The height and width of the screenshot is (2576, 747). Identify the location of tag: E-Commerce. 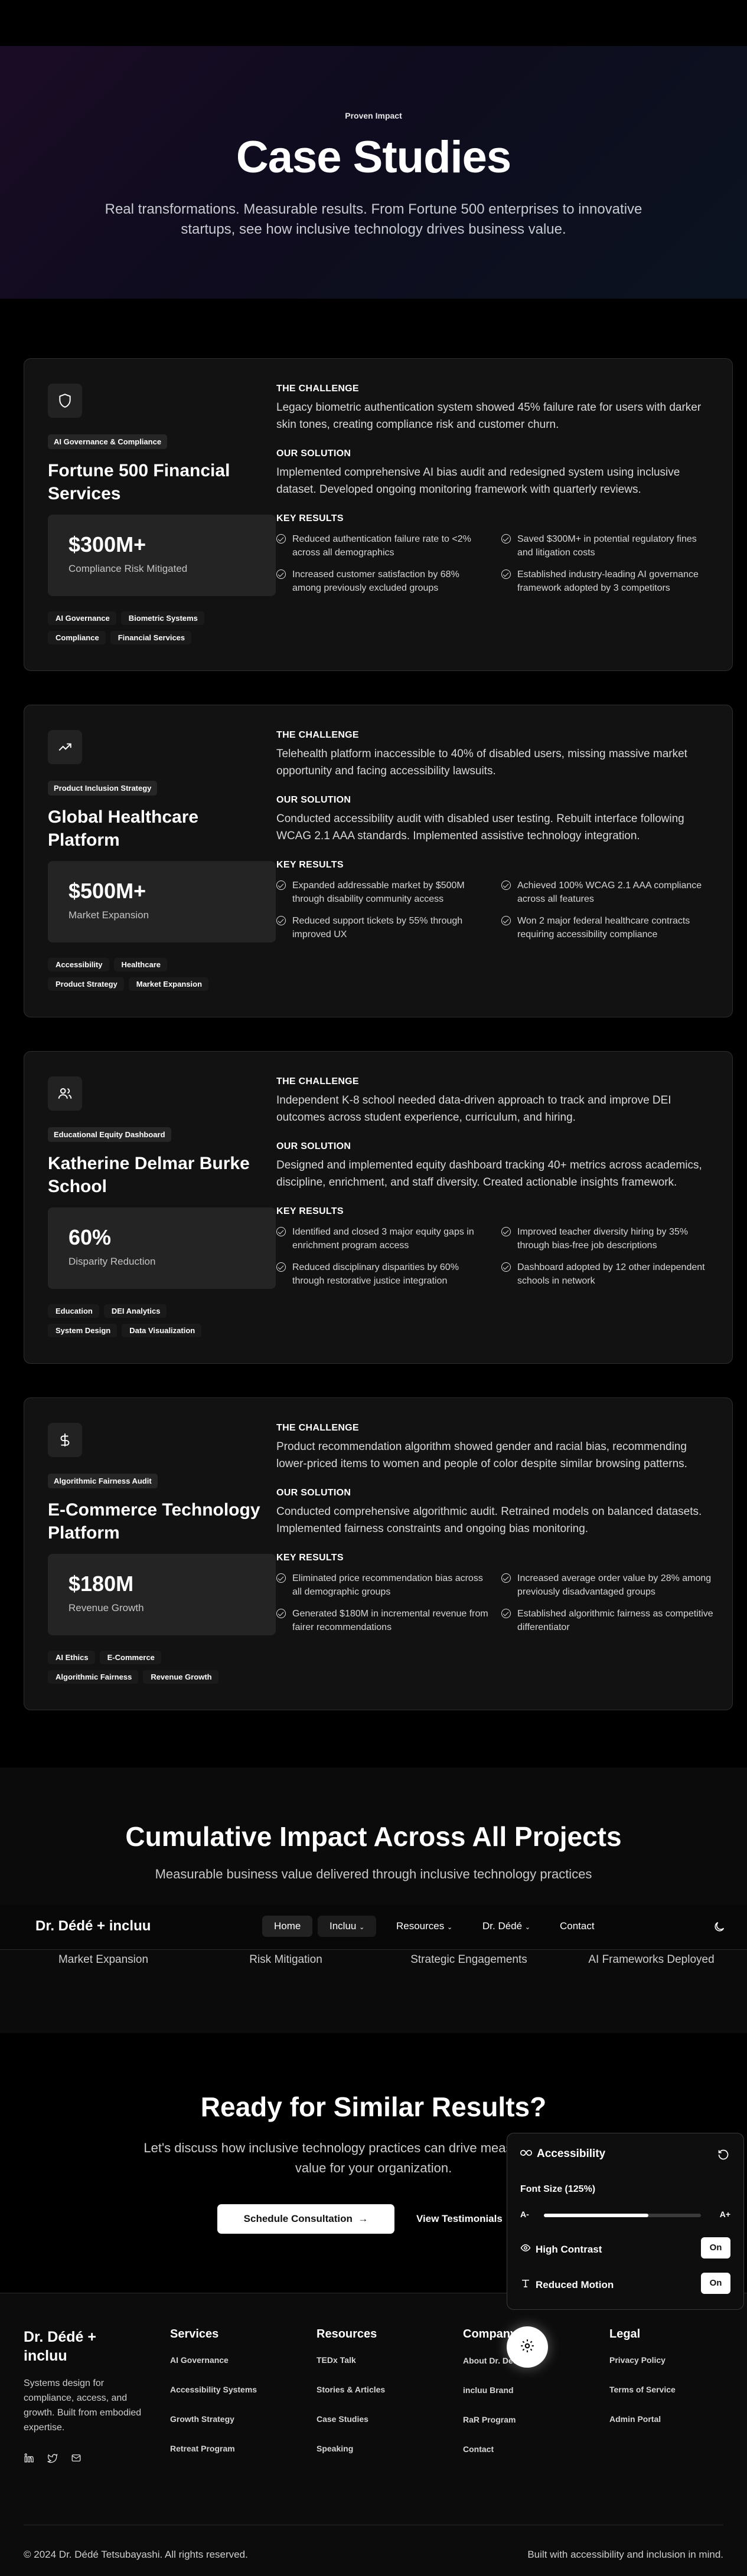
(130, 1657).